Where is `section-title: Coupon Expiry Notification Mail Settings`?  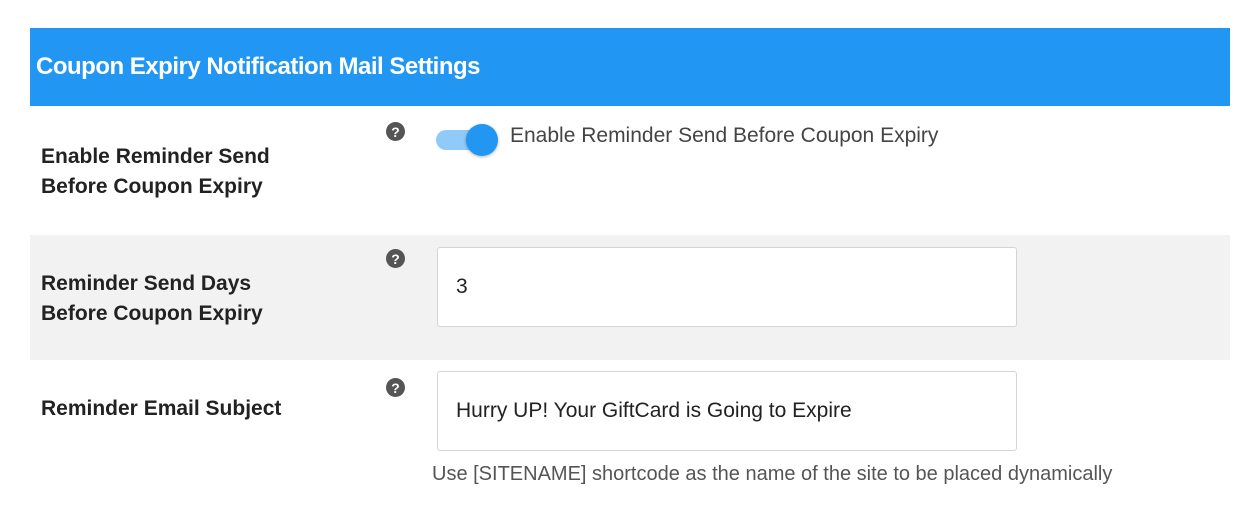 section-title: Coupon Expiry Notification Mail Settings is located at coordinates (258, 66).